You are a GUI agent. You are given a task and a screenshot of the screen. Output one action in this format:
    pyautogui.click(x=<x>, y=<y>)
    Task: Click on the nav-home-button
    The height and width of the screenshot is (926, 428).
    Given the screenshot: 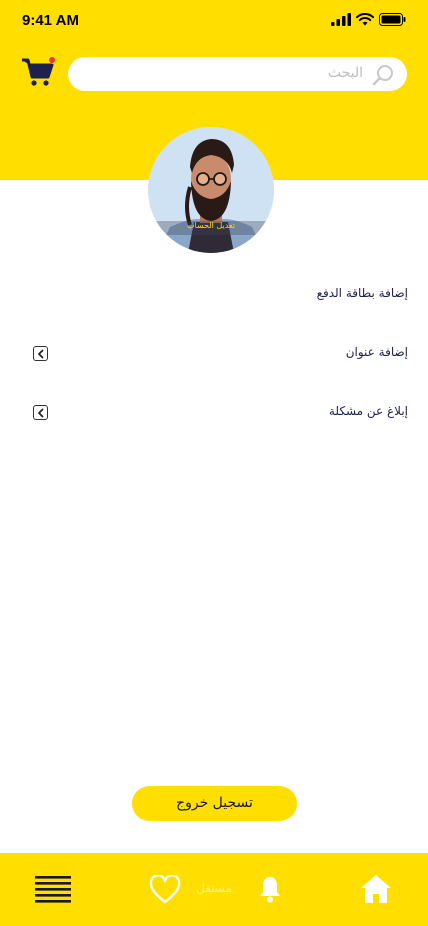 What is the action you would take?
    pyautogui.click(x=376, y=891)
    